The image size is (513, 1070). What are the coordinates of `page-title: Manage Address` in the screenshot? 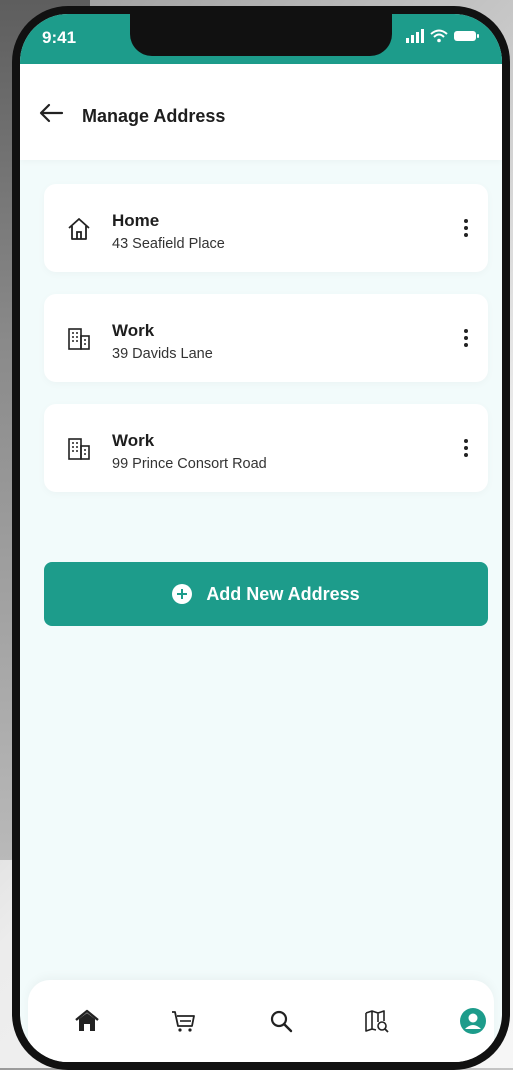 It's located at (154, 116).